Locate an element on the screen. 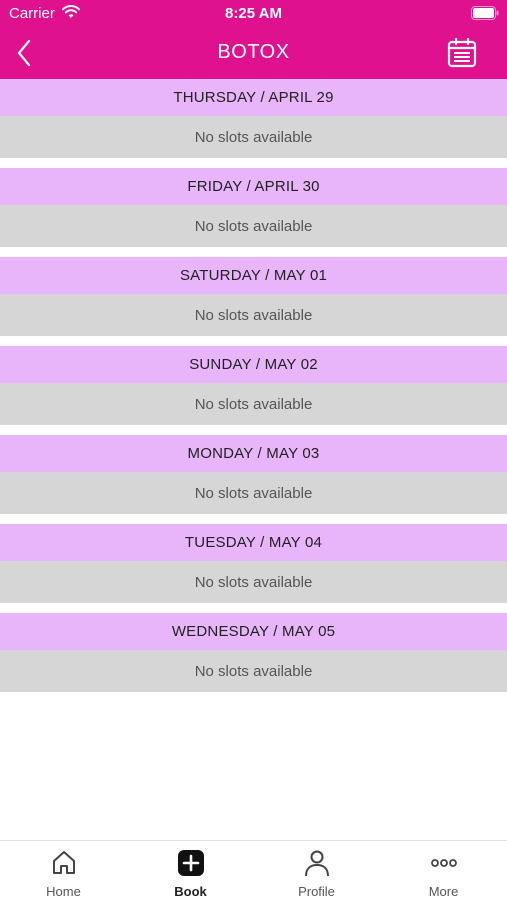 This screenshot has height=900, width=507. plus-square-icon is located at coordinates (190, 863).